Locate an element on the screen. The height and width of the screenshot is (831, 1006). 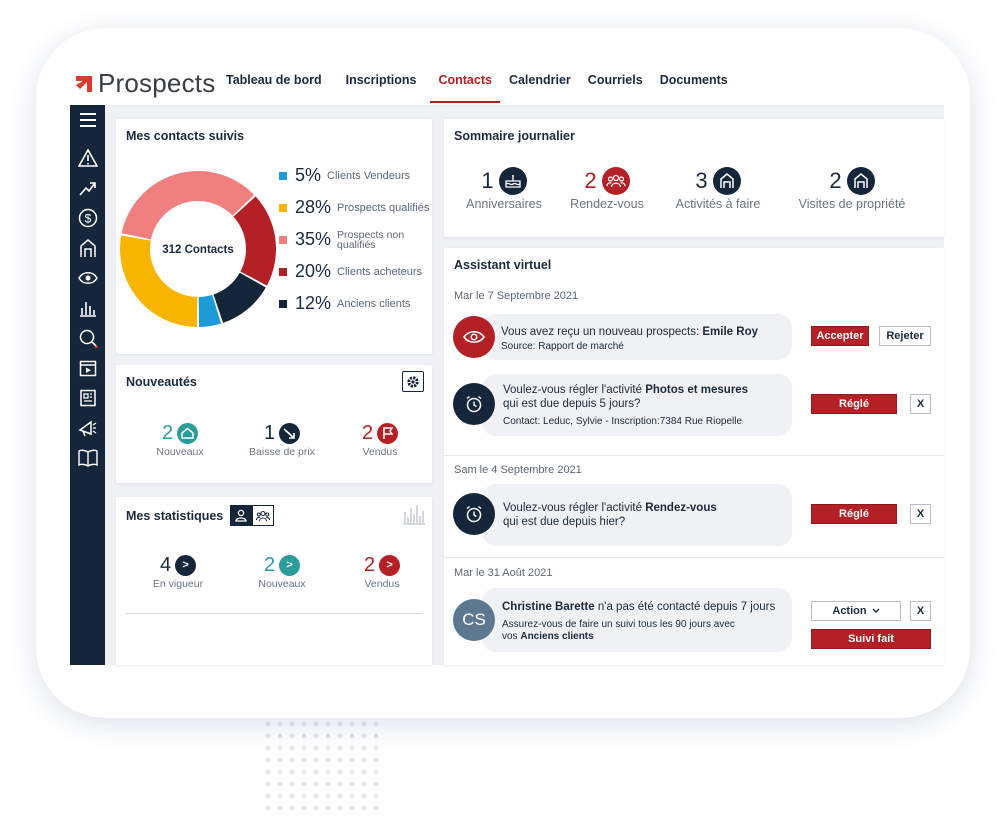
suivi-fait-button: Suivi fait is located at coordinates (871, 639).